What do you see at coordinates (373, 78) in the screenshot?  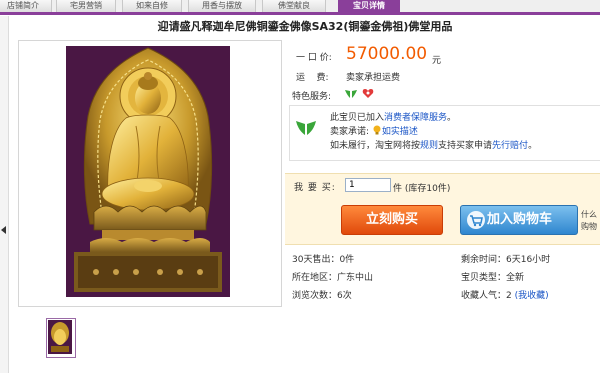 I see `shipping-value: 卖家承担运费` at bounding box center [373, 78].